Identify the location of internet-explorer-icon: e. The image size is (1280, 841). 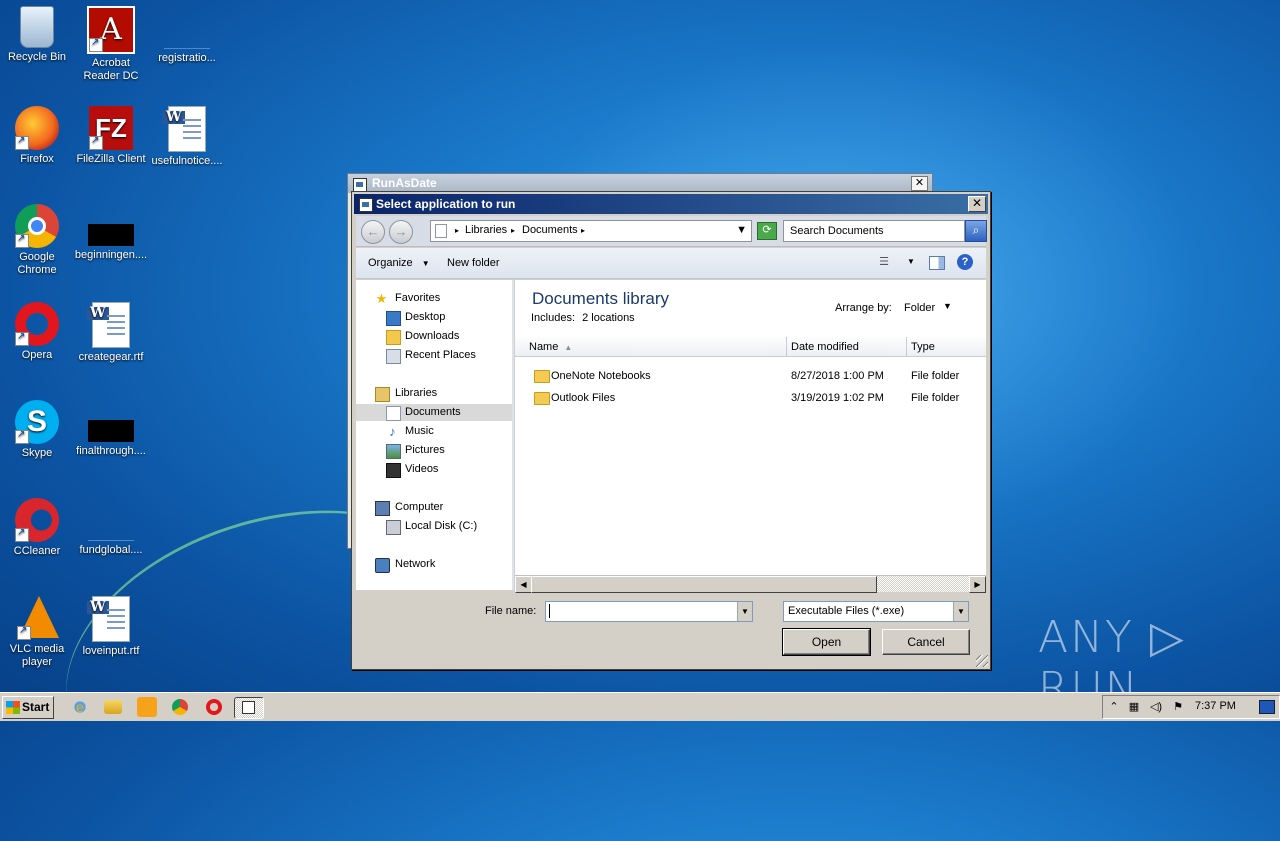
(80, 707).